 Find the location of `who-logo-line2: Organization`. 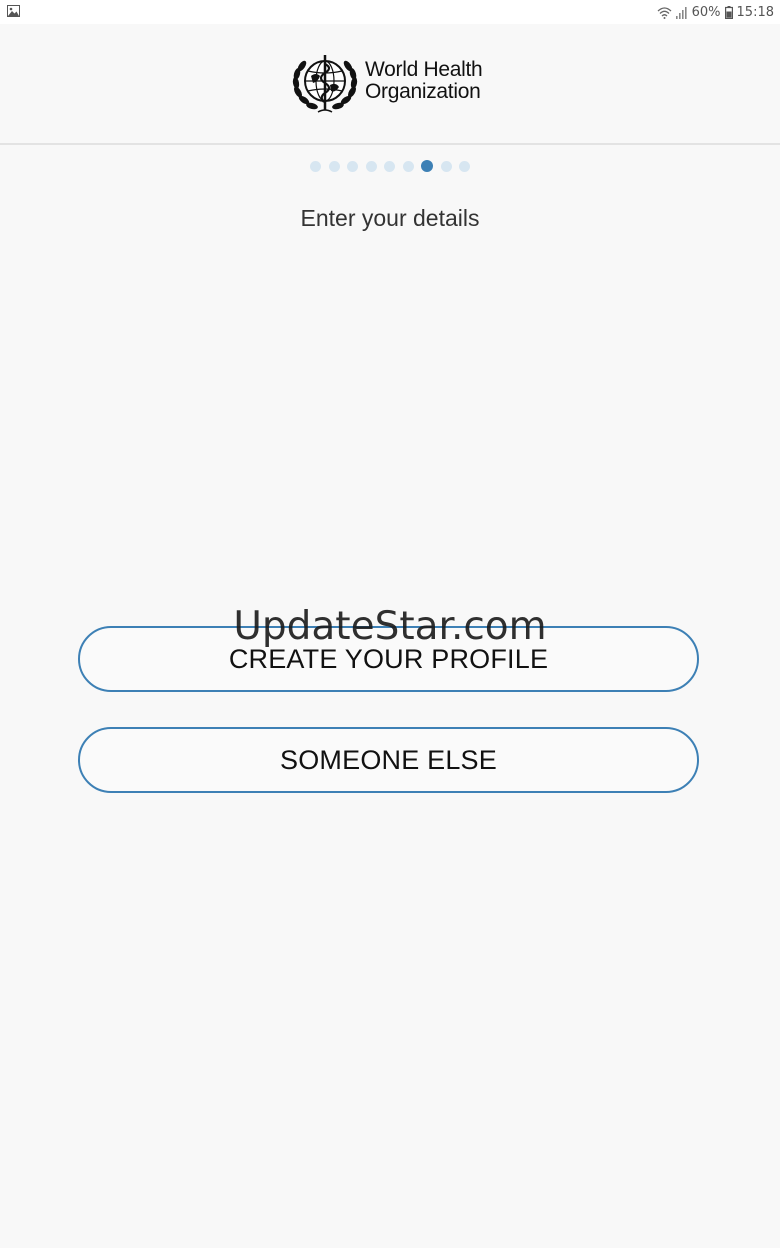

who-logo-line2: Organization is located at coordinates (423, 91).